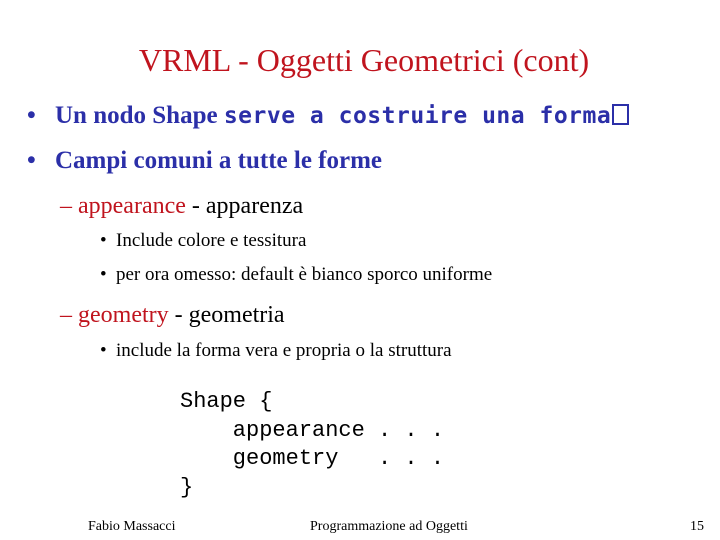 This screenshot has height=540, width=720. What do you see at coordinates (621, 114) in the screenshot?
I see `missing-glyph-box-icon` at bounding box center [621, 114].